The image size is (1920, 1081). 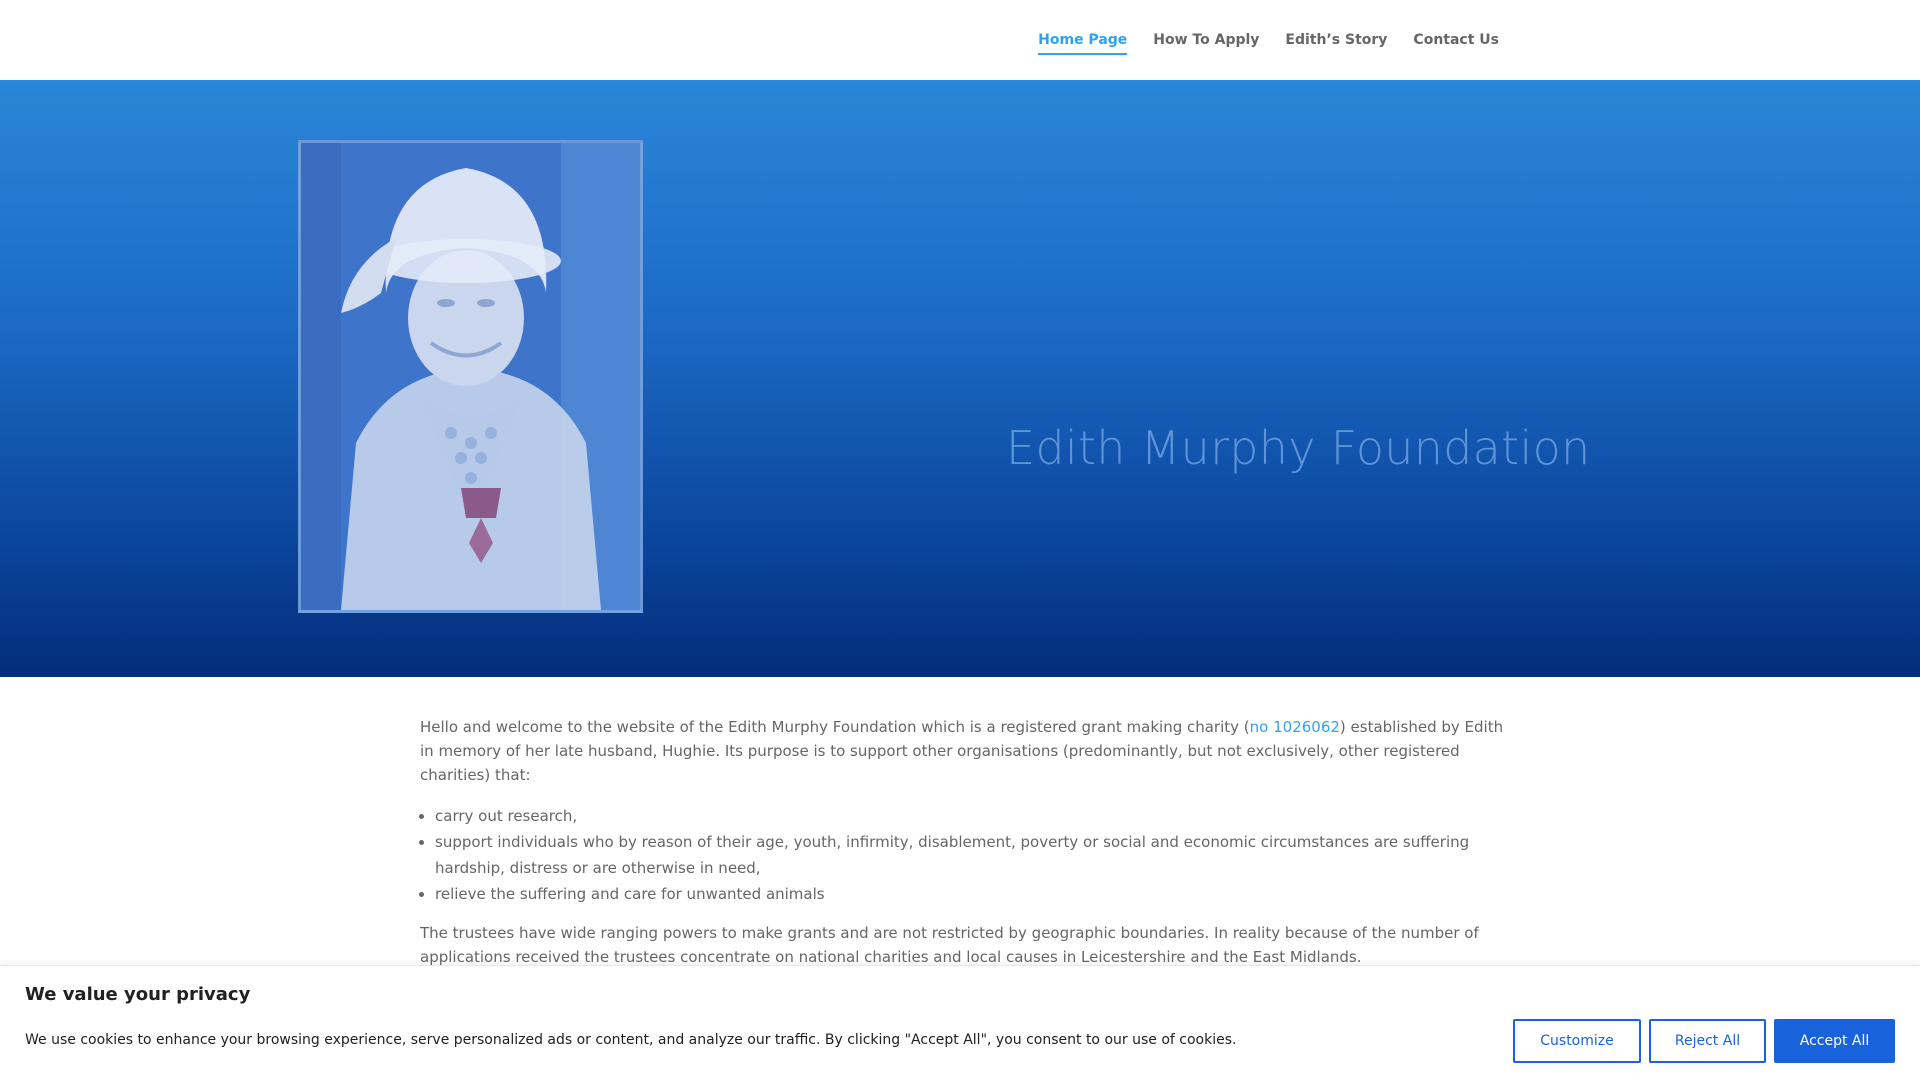 I want to click on reject-all-button: Reject All, so click(x=1707, y=1041).